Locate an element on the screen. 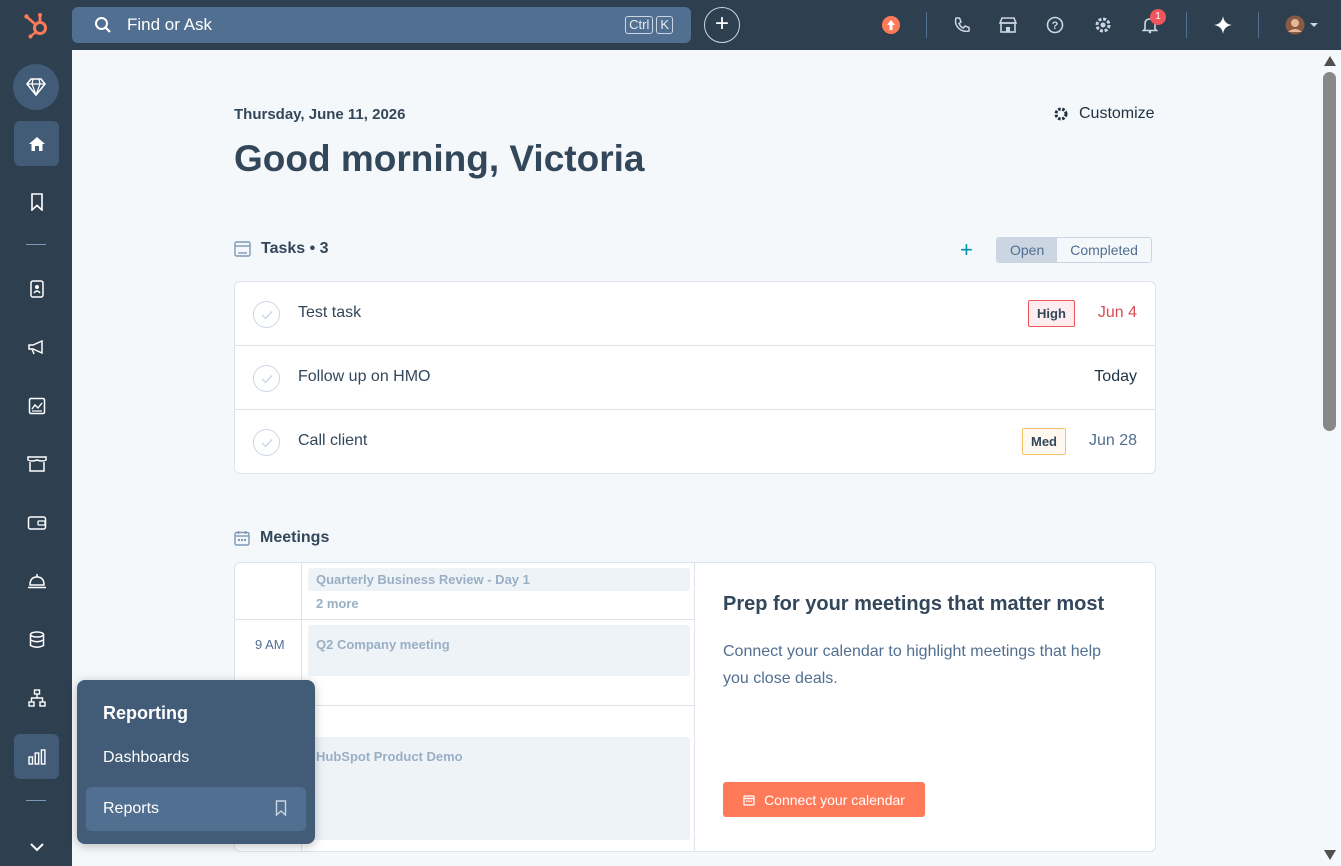 The image size is (1341, 866). calendar-event: Q2 Company meeting is located at coordinates (499, 650).